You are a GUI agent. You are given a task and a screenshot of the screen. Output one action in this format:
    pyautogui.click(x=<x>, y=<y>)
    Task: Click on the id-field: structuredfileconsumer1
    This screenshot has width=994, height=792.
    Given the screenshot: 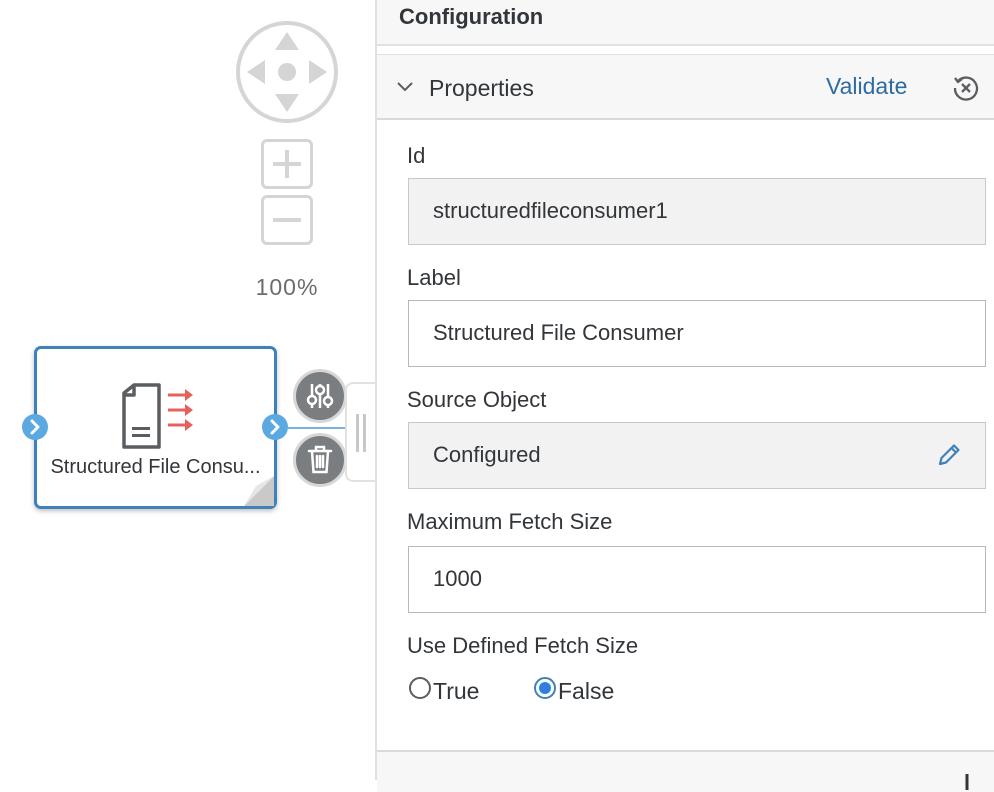 What is the action you would take?
    pyautogui.click(x=697, y=211)
    